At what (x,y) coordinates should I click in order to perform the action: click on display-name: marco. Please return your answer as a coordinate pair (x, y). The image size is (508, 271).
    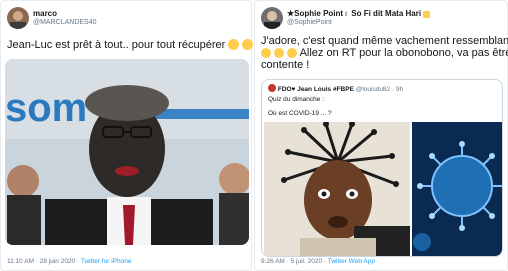
    Looking at the image, I should click on (45, 13).